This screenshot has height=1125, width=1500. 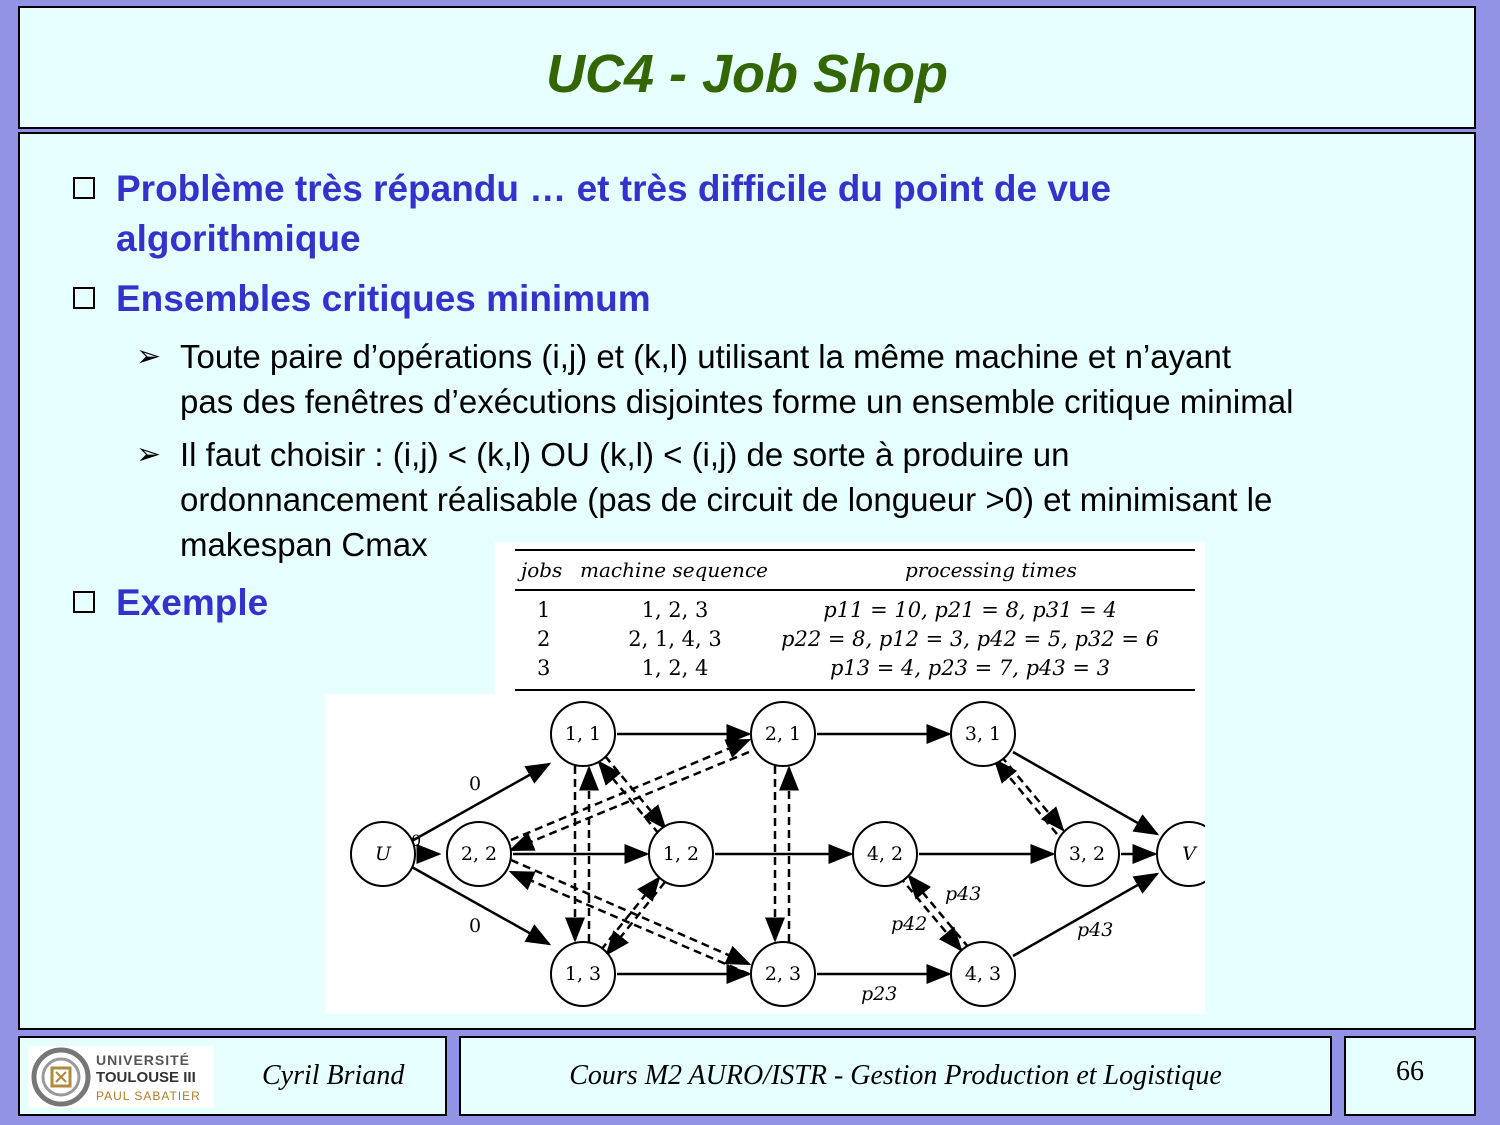 I want to click on node-label: 1, 2, so click(x=681, y=854).